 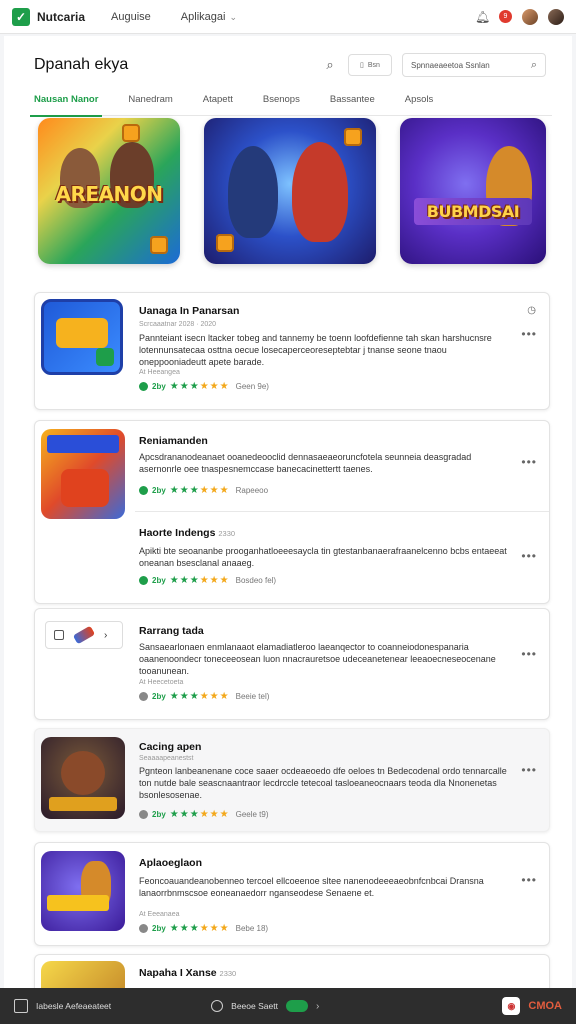 What do you see at coordinates (170, 863) in the screenshot?
I see `app-name: Aplaoeglaon` at bounding box center [170, 863].